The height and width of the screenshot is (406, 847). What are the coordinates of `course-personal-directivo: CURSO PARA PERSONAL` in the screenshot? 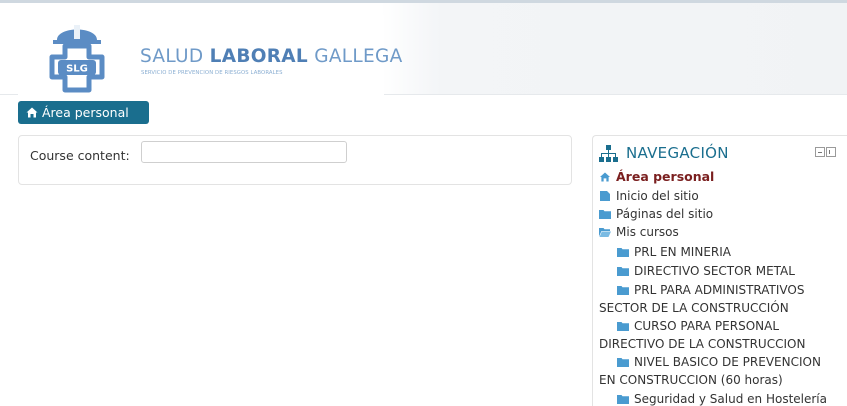 It's located at (698, 326).